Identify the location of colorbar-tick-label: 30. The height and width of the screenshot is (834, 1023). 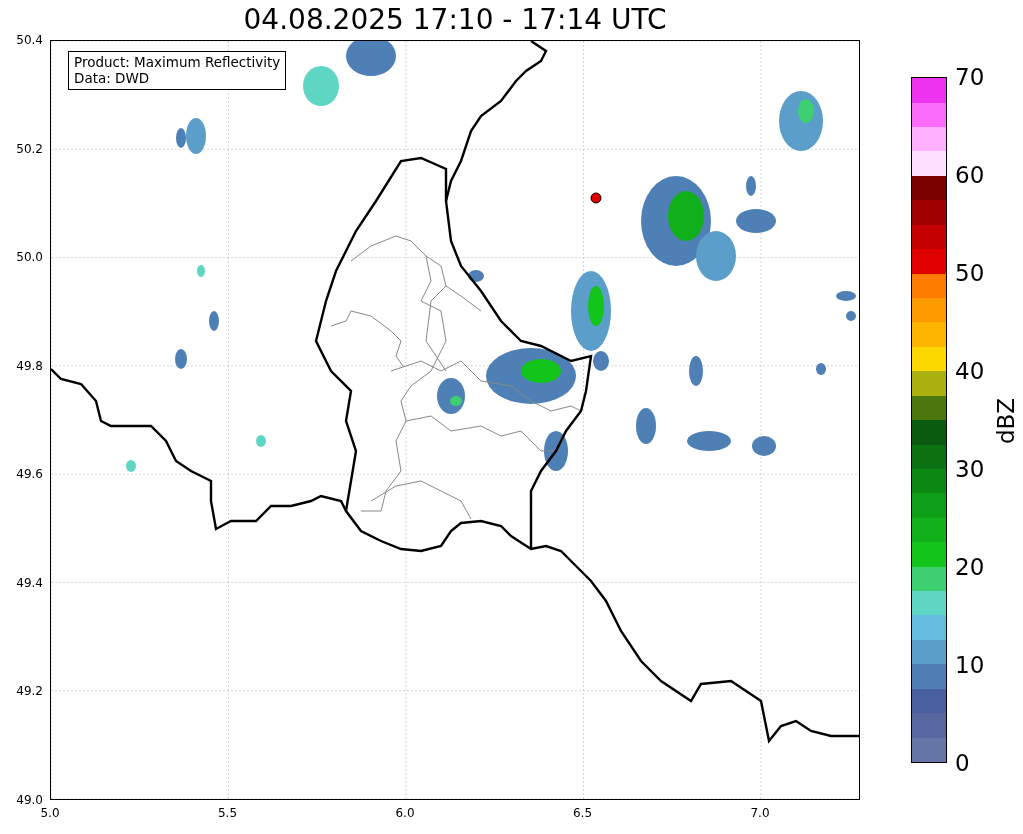
(970, 469).